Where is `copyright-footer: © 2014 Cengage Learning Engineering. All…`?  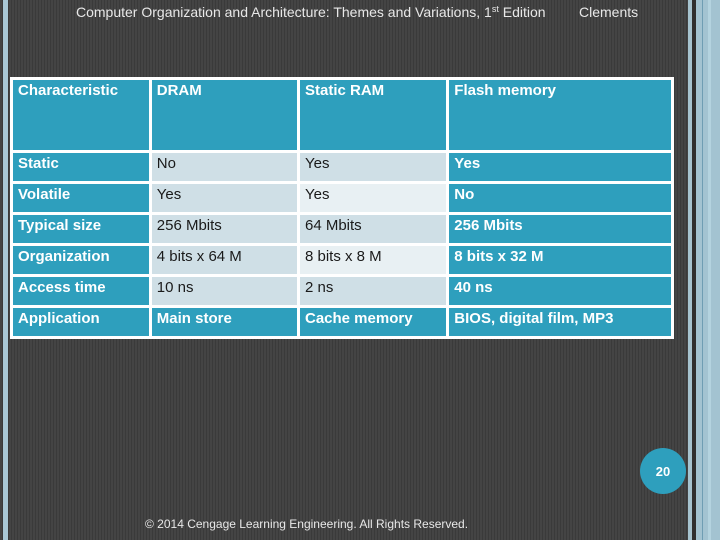
copyright-footer: © 2014 Cengage Learning Engineering. All… is located at coordinates (307, 524).